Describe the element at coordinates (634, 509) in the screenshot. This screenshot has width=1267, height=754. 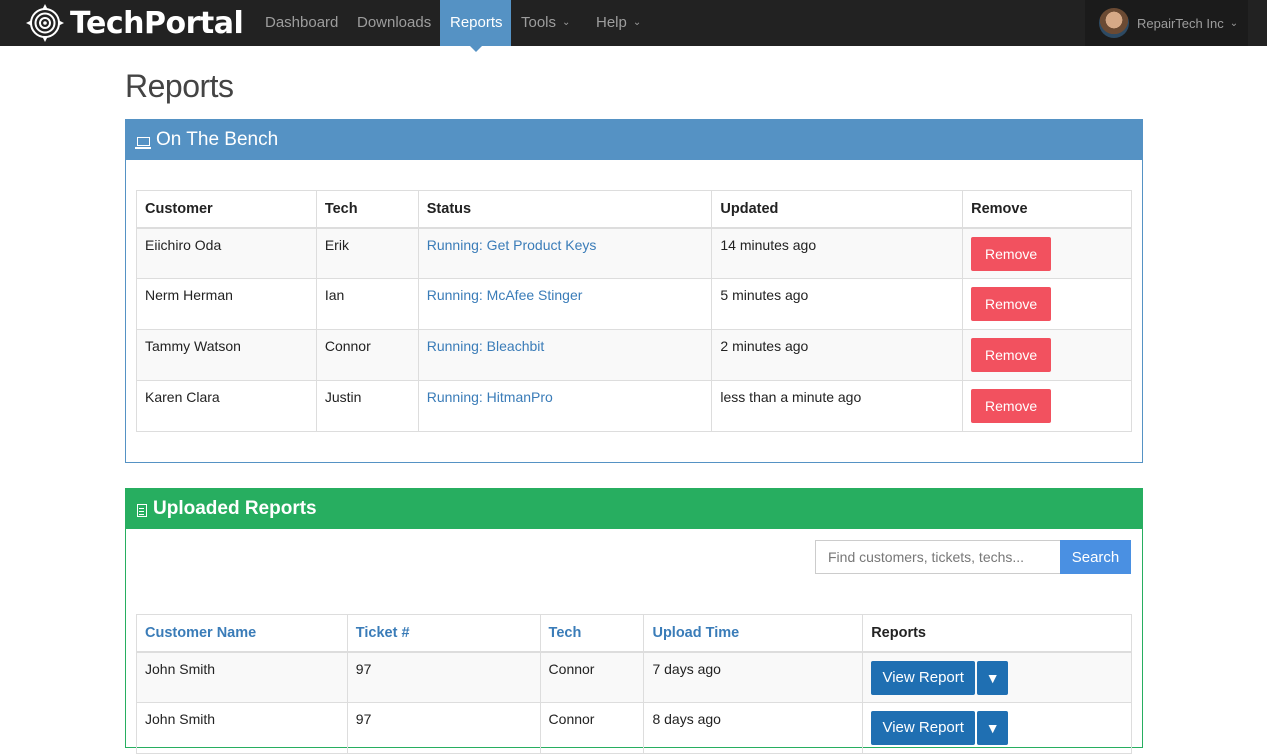
I see `uploads-panel-heading: Uploaded Reports` at that location.